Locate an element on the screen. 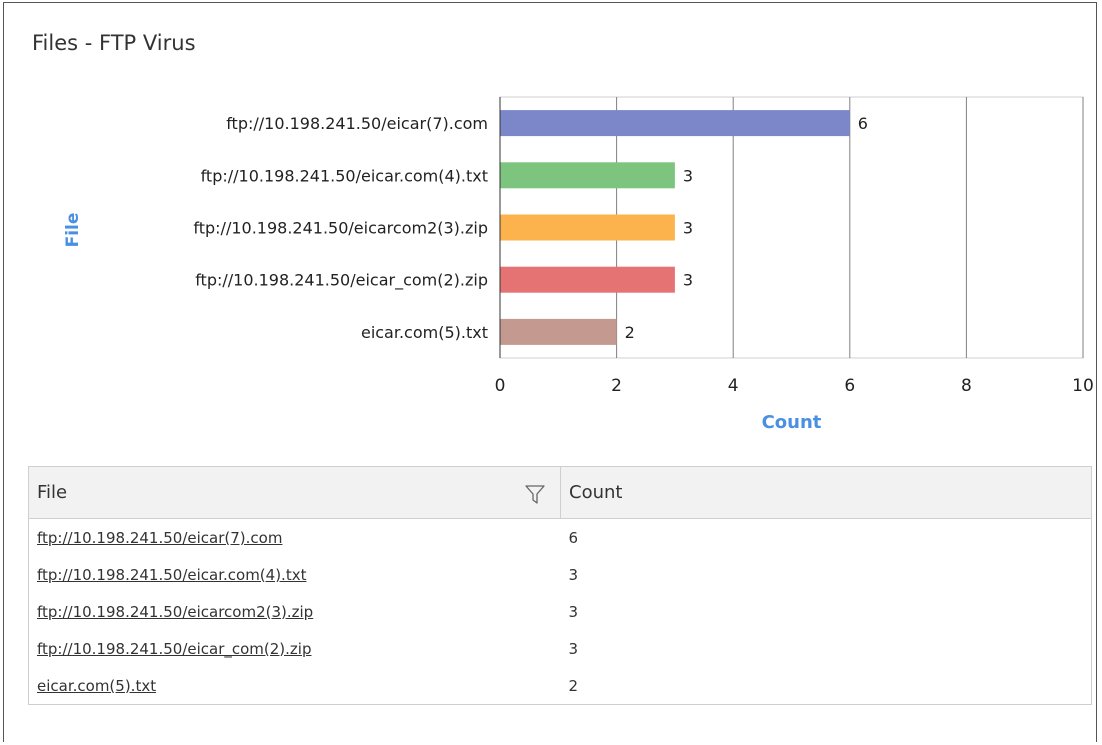  data-label-5: 2 is located at coordinates (630, 332).